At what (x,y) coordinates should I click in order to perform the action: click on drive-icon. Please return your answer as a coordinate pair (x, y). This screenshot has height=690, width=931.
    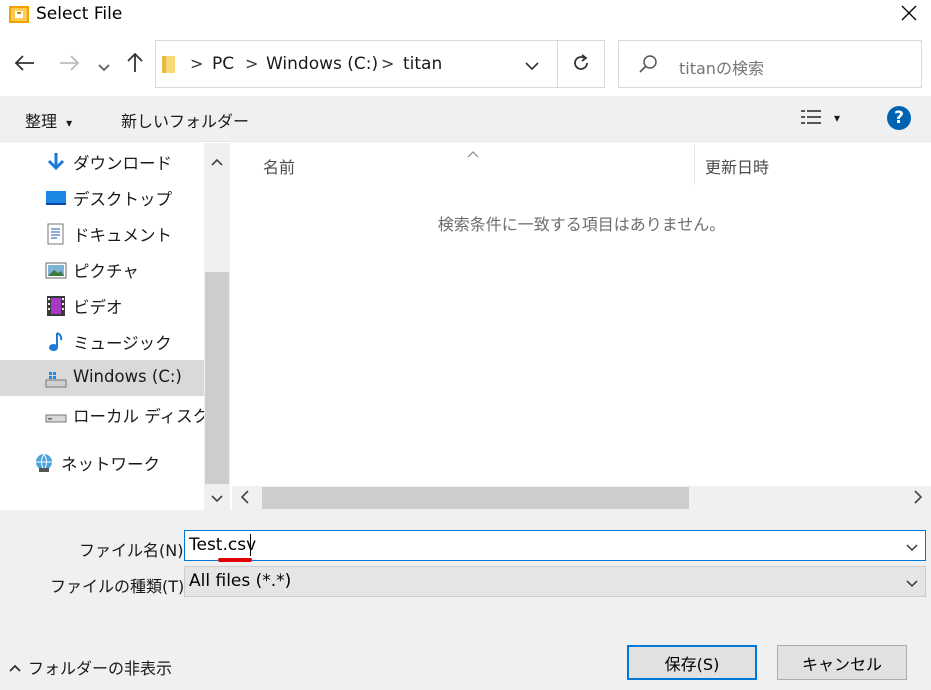
    Looking at the image, I should click on (56, 415).